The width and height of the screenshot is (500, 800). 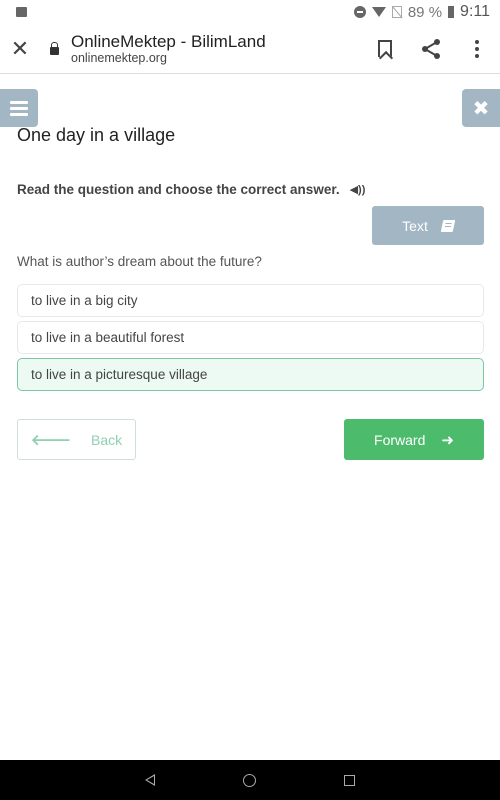 I want to click on text-button-label: Text, so click(x=415, y=225).